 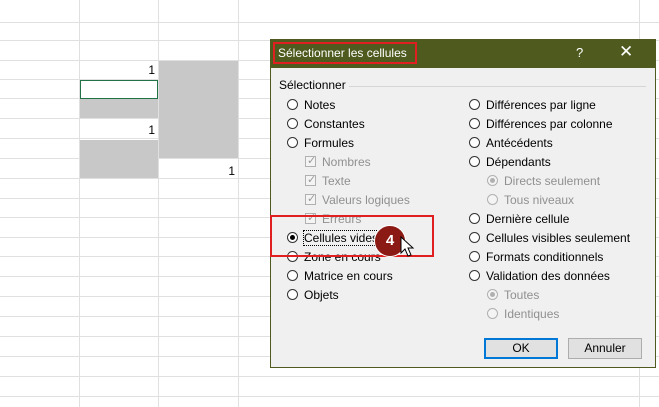 What do you see at coordinates (605, 348) in the screenshot?
I see `cancel-button: Annuler` at bounding box center [605, 348].